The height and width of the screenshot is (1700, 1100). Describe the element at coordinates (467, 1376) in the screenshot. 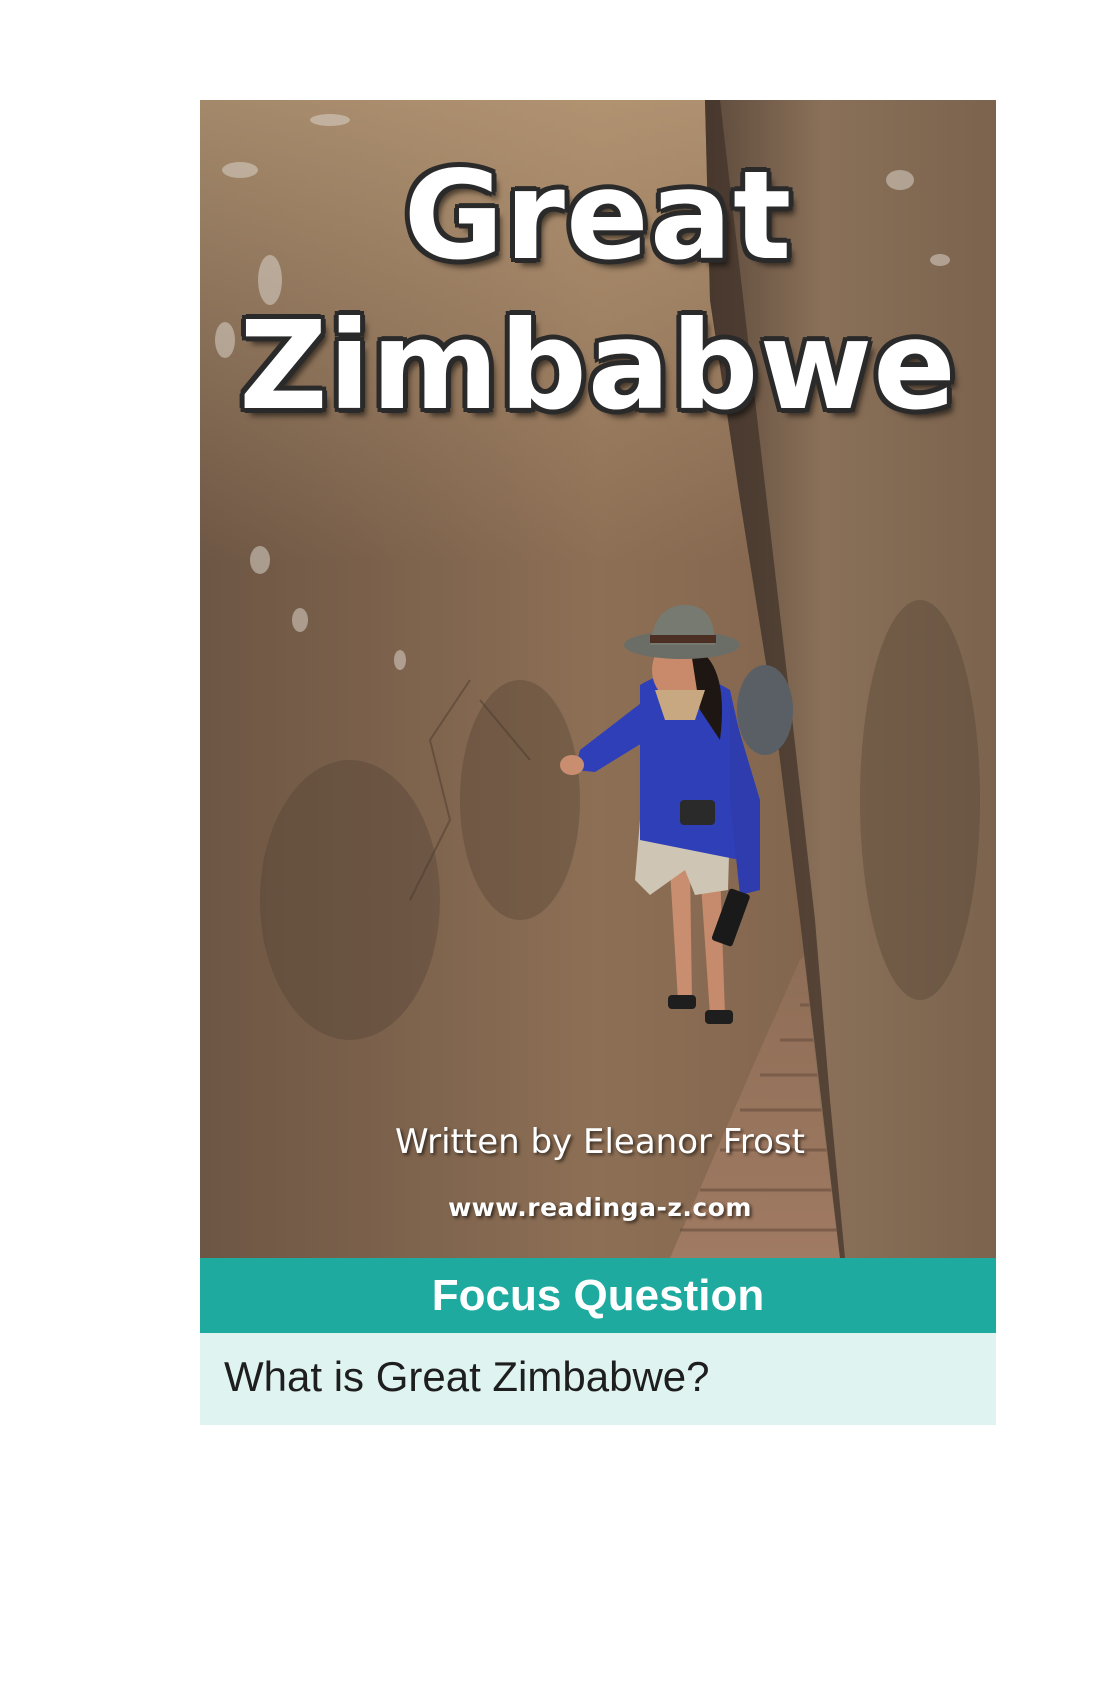

I see `focus-question-text: What is Great Zimbabwe?` at that location.